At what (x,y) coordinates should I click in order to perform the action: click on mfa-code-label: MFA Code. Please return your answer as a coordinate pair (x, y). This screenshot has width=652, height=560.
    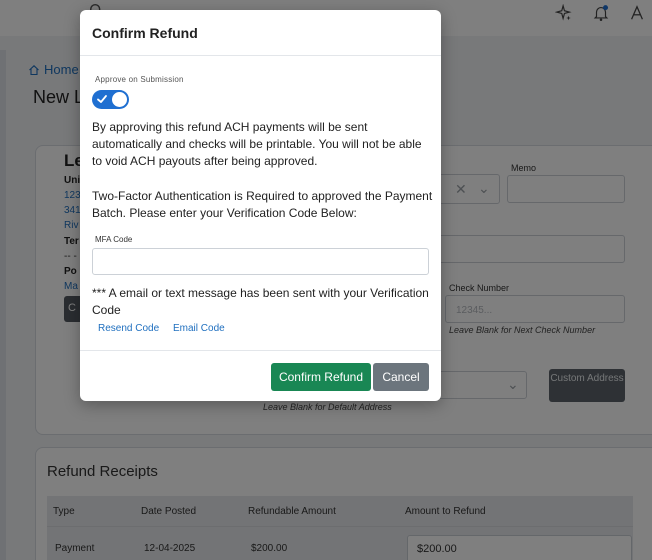
    Looking at the image, I should click on (114, 239).